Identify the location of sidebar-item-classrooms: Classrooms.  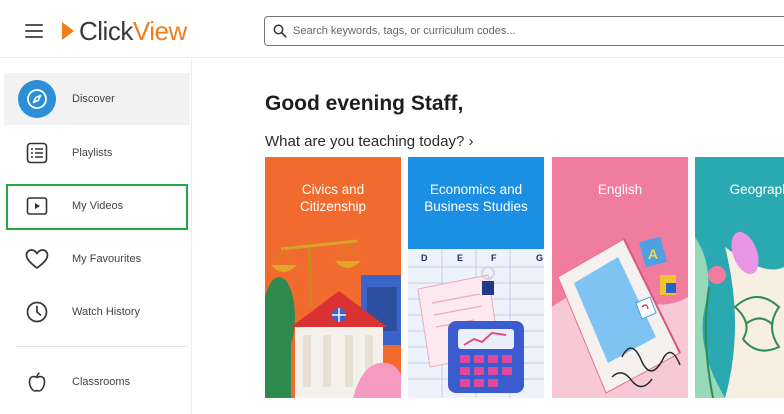
(97, 382).